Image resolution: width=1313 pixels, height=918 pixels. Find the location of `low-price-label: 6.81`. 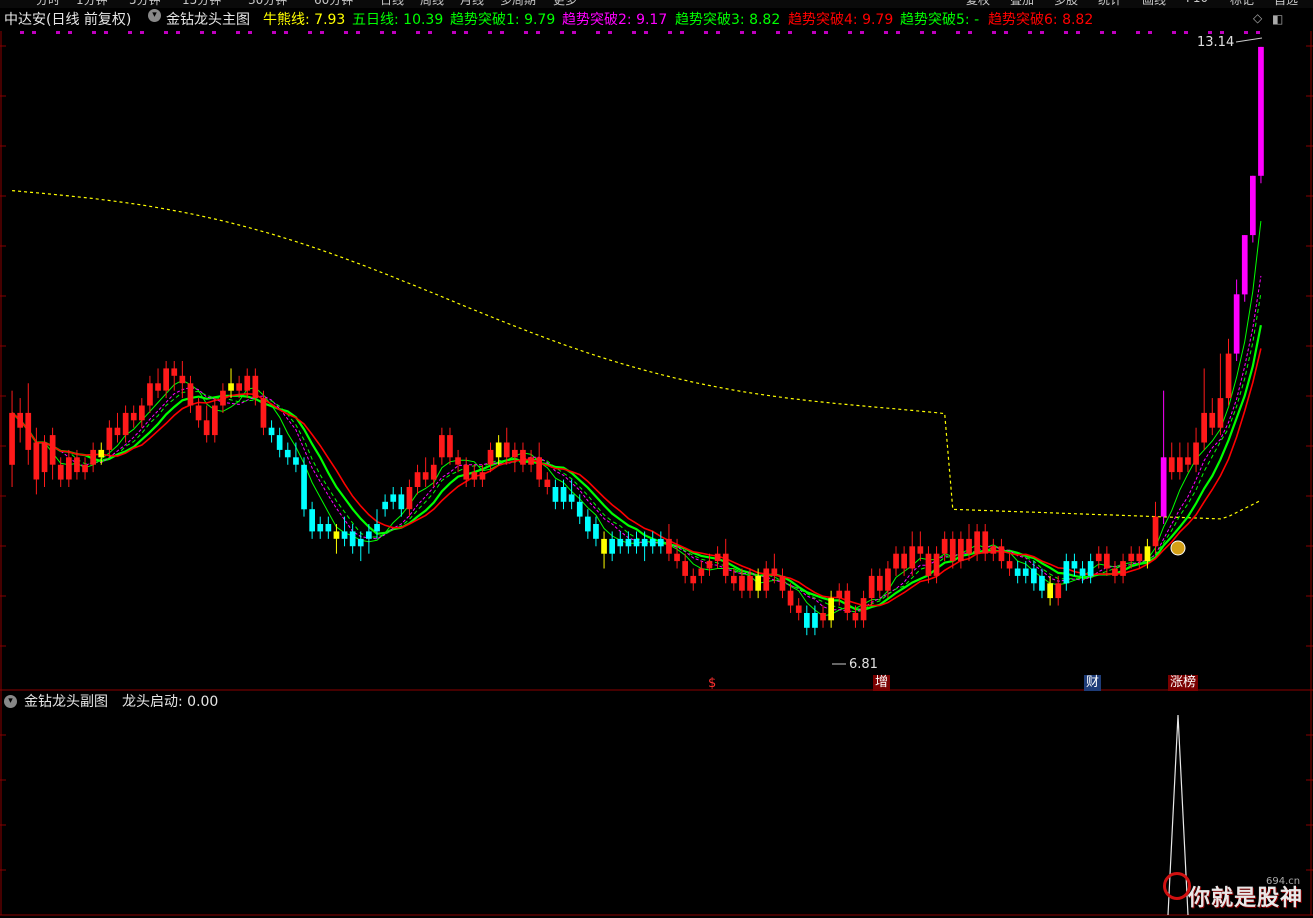

low-price-label: 6.81 is located at coordinates (863, 664).